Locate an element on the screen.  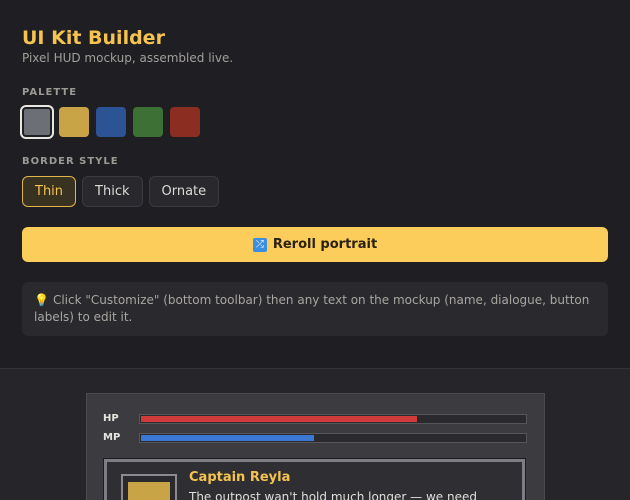
border-style-options: Thin Thick Ornate is located at coordinates (121, 191).